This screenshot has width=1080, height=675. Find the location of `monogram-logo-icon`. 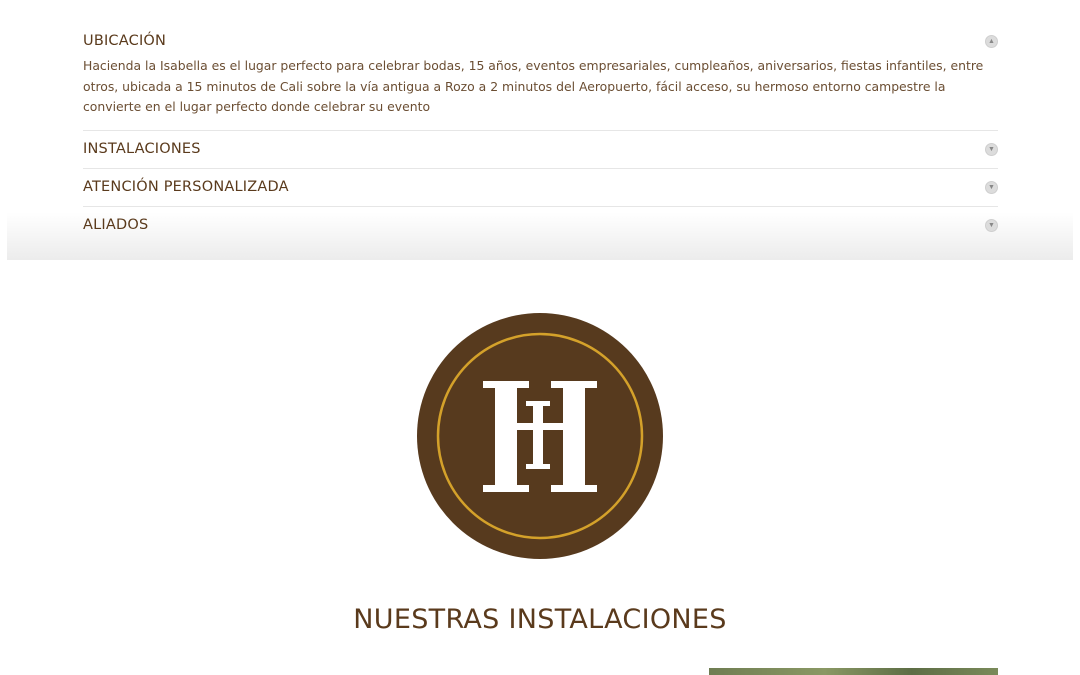

monogram-logo-icon is located at coordinates (540, 436).